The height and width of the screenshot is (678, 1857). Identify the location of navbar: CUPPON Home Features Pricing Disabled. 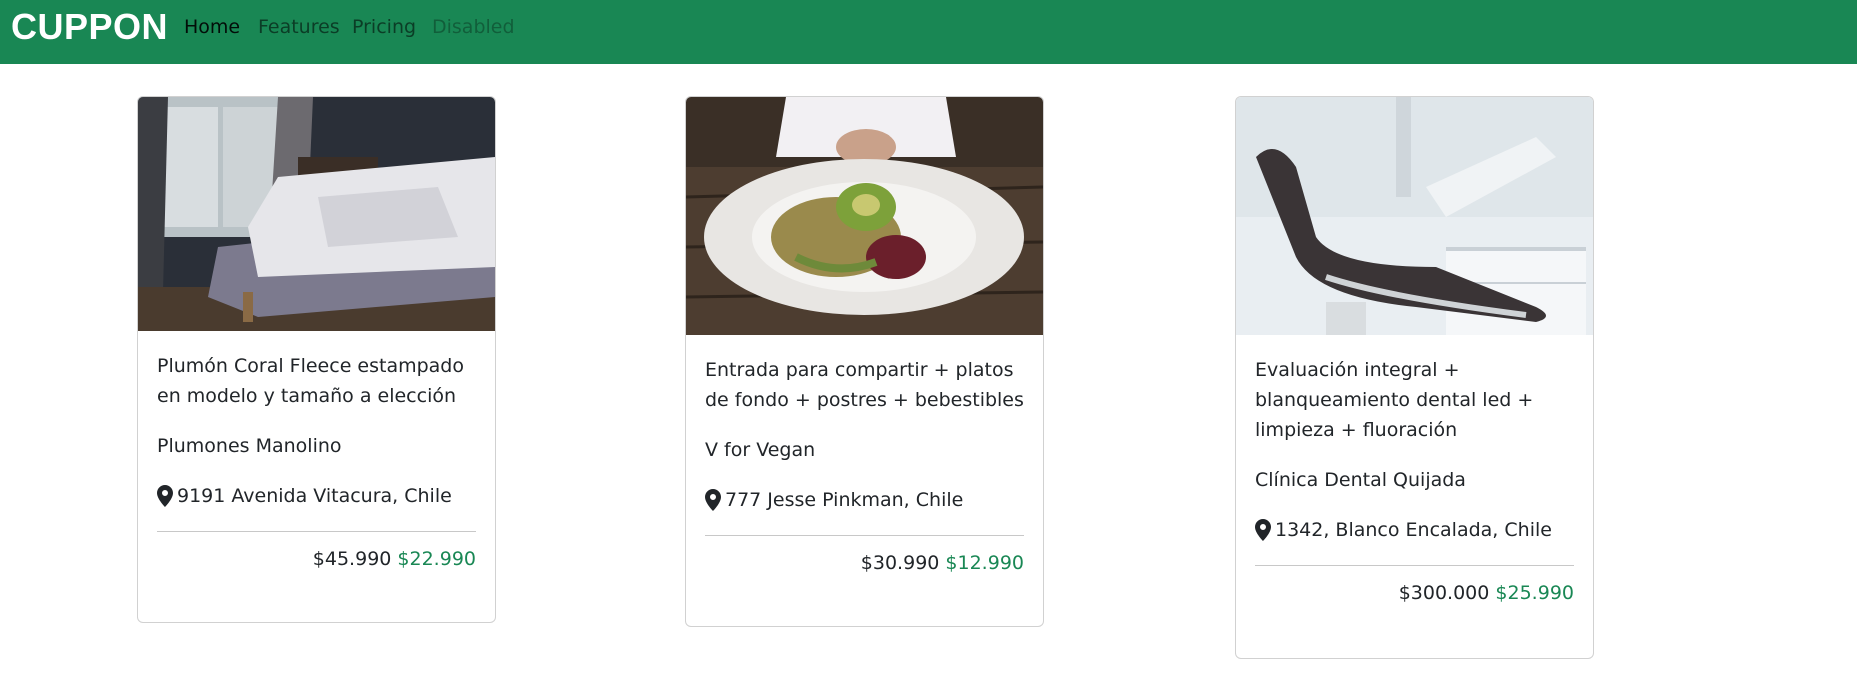
(928, 32).